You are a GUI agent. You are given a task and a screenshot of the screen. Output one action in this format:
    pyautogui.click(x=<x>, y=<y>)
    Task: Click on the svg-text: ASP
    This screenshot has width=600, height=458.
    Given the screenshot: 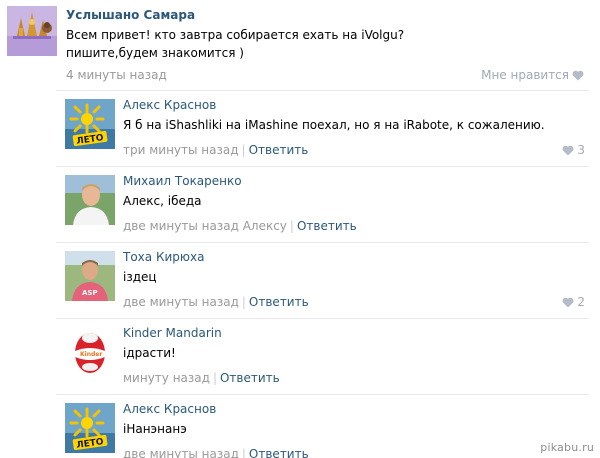 What is the action you would take?
    pyautogui.click(x=90, y=293)
    